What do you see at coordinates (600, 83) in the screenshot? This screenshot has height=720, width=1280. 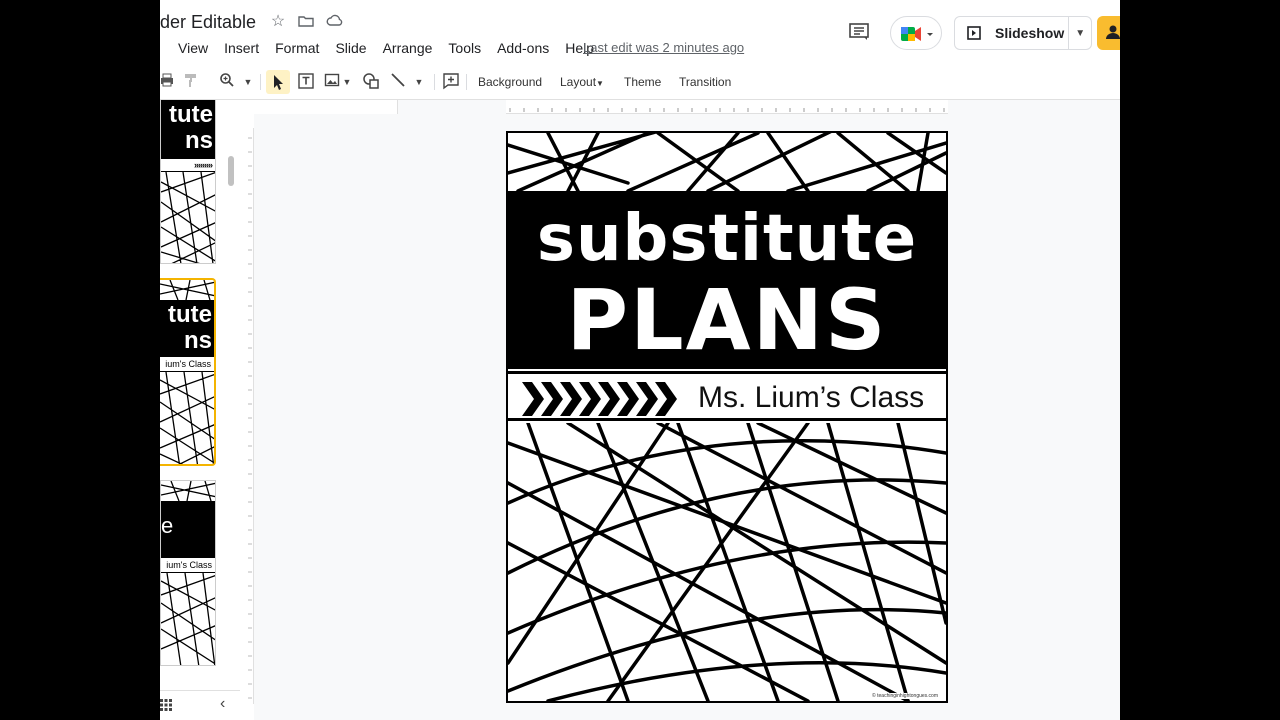 I see `layout-dropdown-icon: ▼` at bounding box center [600, 83].